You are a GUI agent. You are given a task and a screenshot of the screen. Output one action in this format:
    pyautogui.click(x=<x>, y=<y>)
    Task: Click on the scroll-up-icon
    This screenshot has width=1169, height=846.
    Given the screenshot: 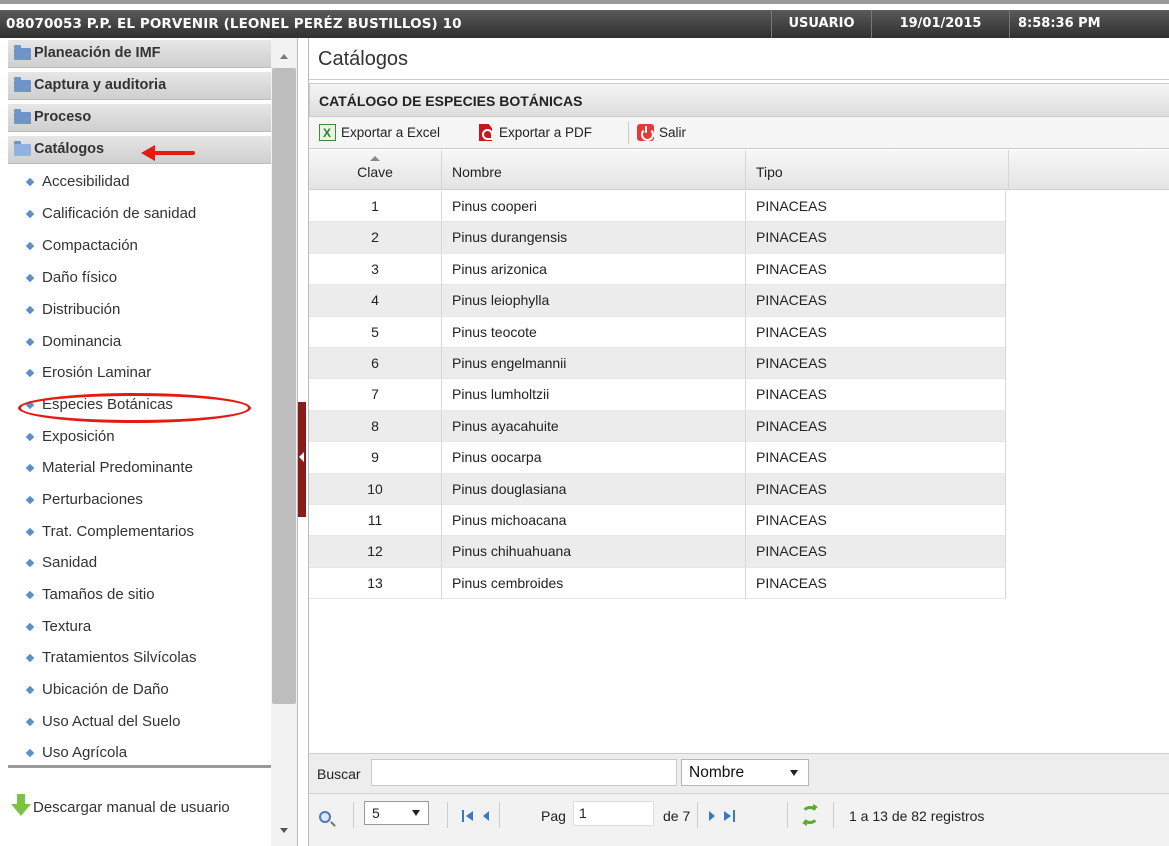 What is the action you would take?
    pyautogui.click(x=284, y=56)
    